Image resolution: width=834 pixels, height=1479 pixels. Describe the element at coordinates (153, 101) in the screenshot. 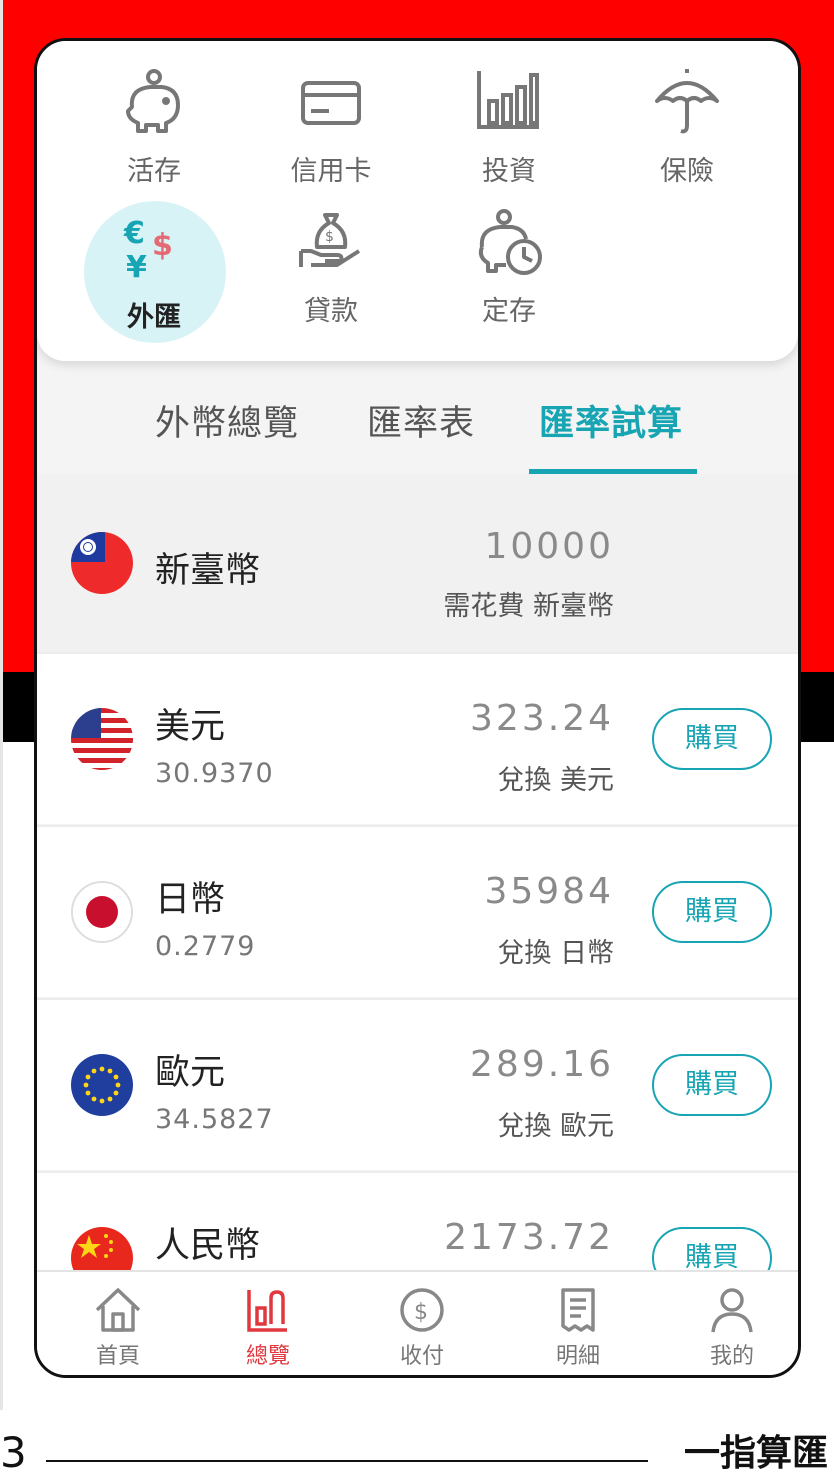

I see `piggy-bank-icon` at that location.